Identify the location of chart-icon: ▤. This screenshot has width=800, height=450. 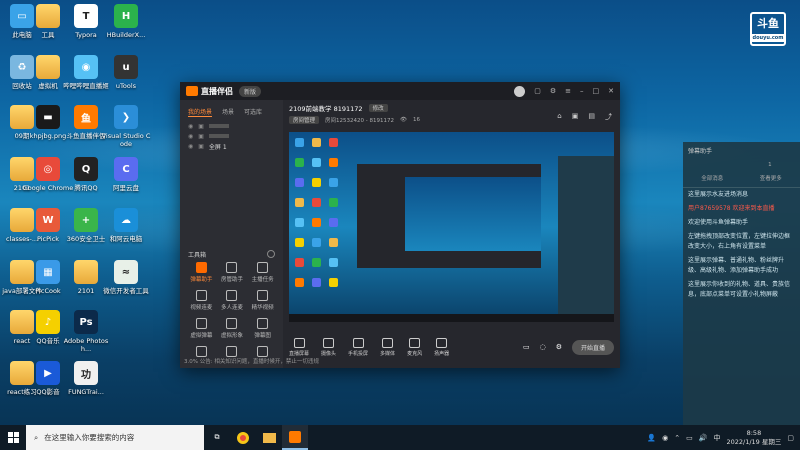
(591, 117).